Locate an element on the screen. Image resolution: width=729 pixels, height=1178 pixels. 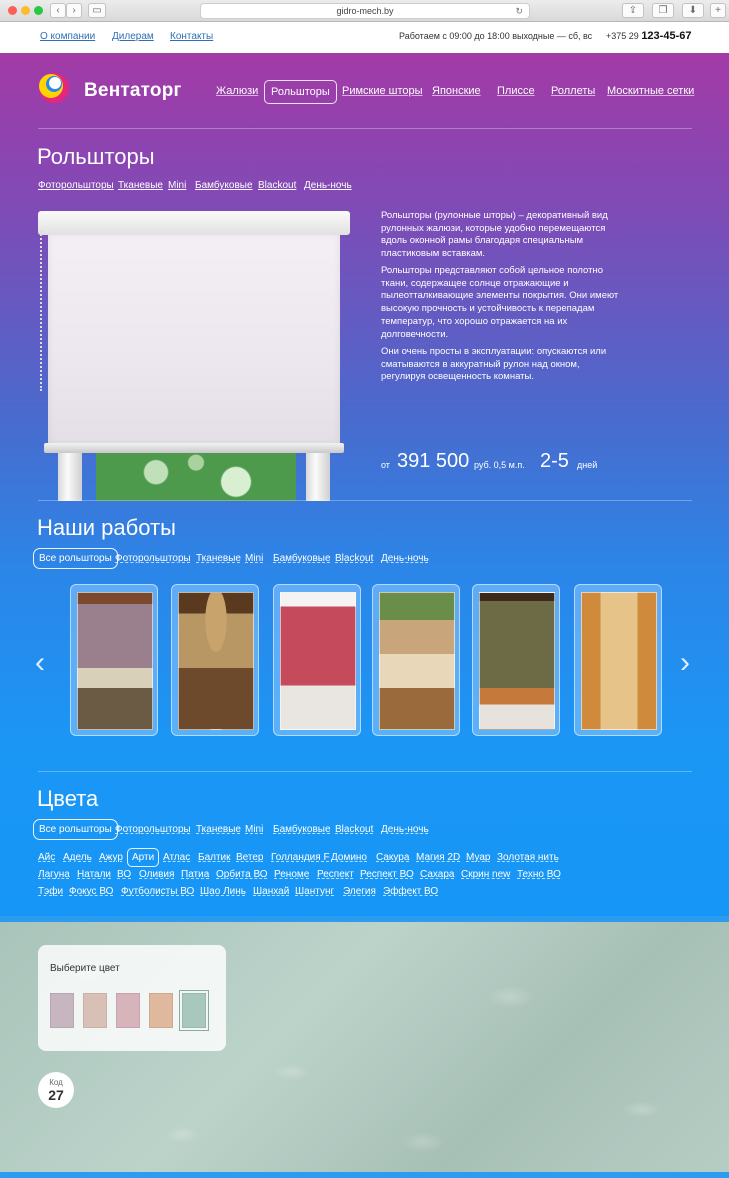
color-option: Патиа is located at coordinates (195, 874).